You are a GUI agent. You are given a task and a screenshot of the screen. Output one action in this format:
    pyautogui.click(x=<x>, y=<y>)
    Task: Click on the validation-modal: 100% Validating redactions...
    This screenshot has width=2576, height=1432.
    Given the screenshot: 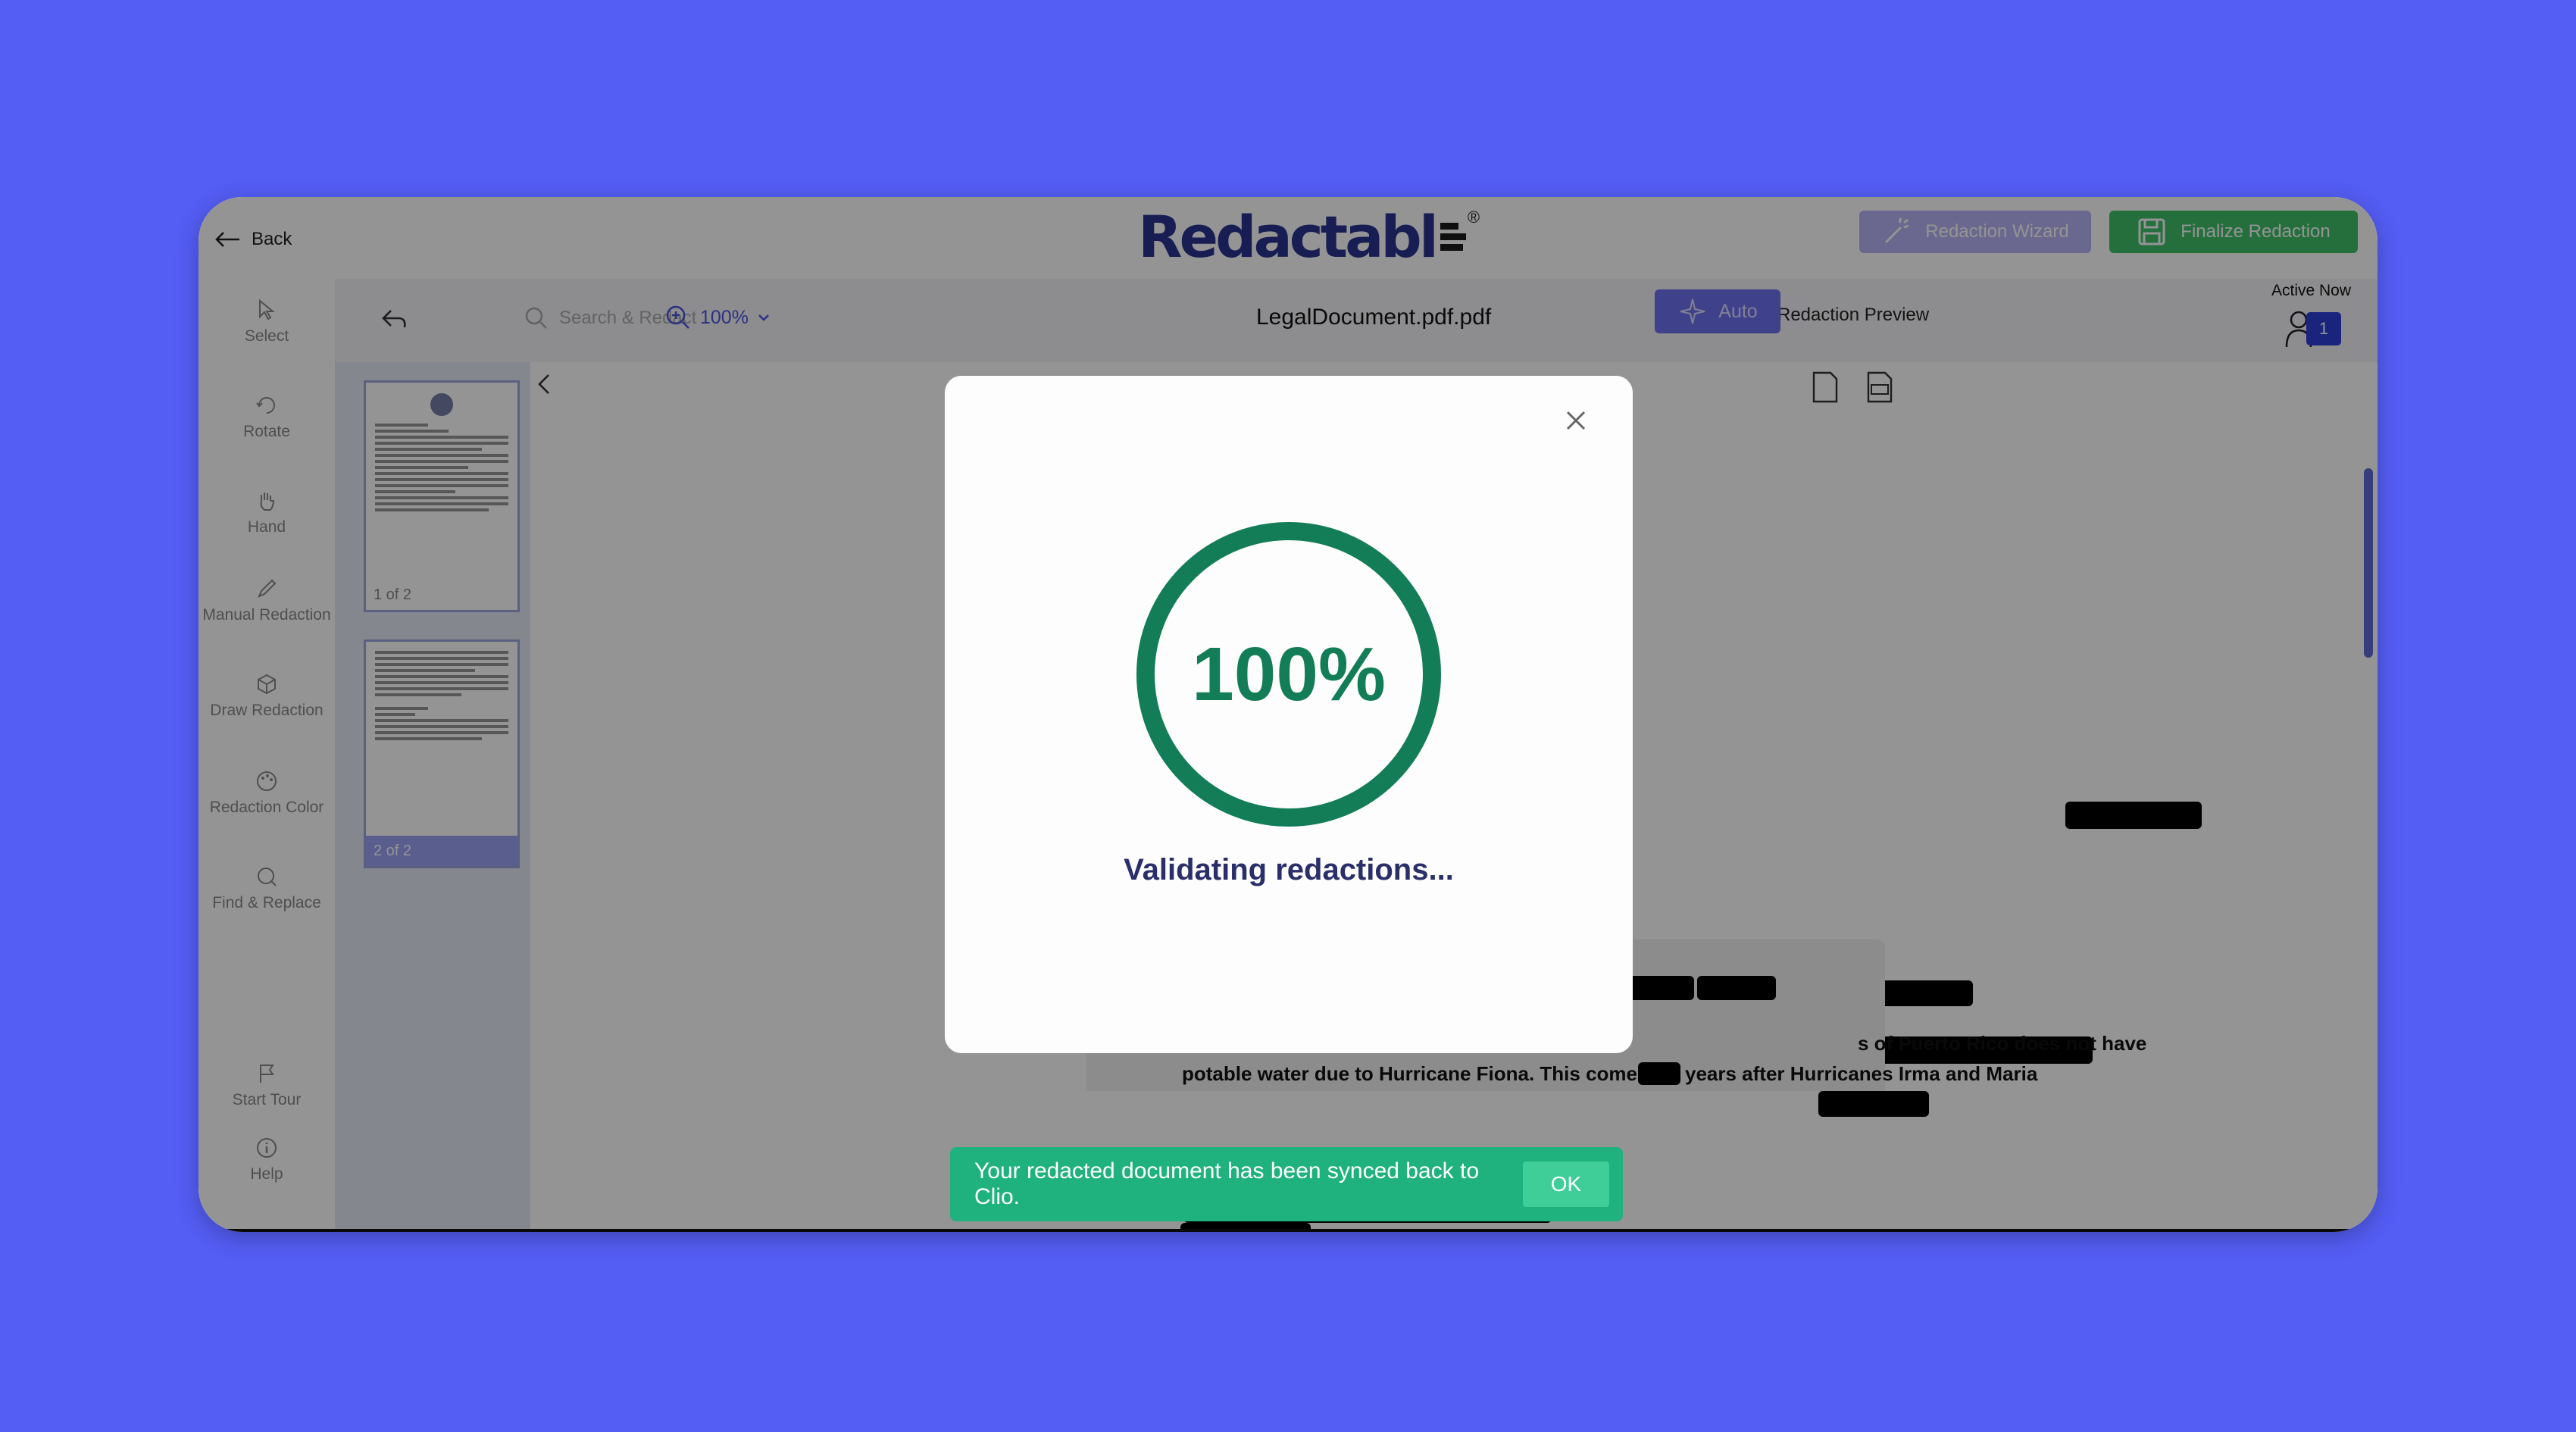 What is the action you would take?
    pyautogui.click(x=1289, y=715)
    